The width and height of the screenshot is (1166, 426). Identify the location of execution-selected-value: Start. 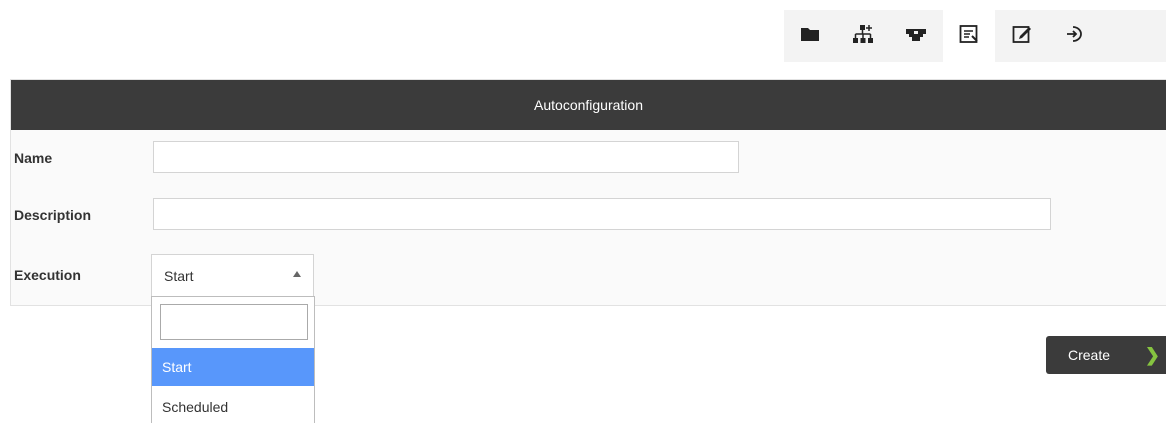
(179, 275).